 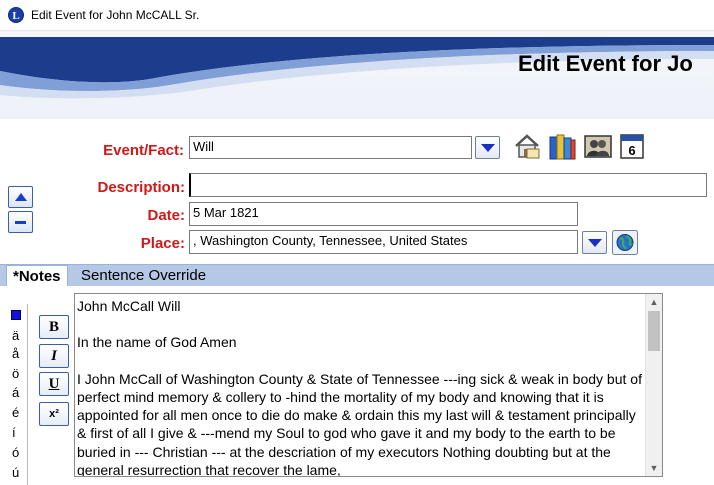 I want to click on calendar-icon: 6, so click(x=633, y=146).